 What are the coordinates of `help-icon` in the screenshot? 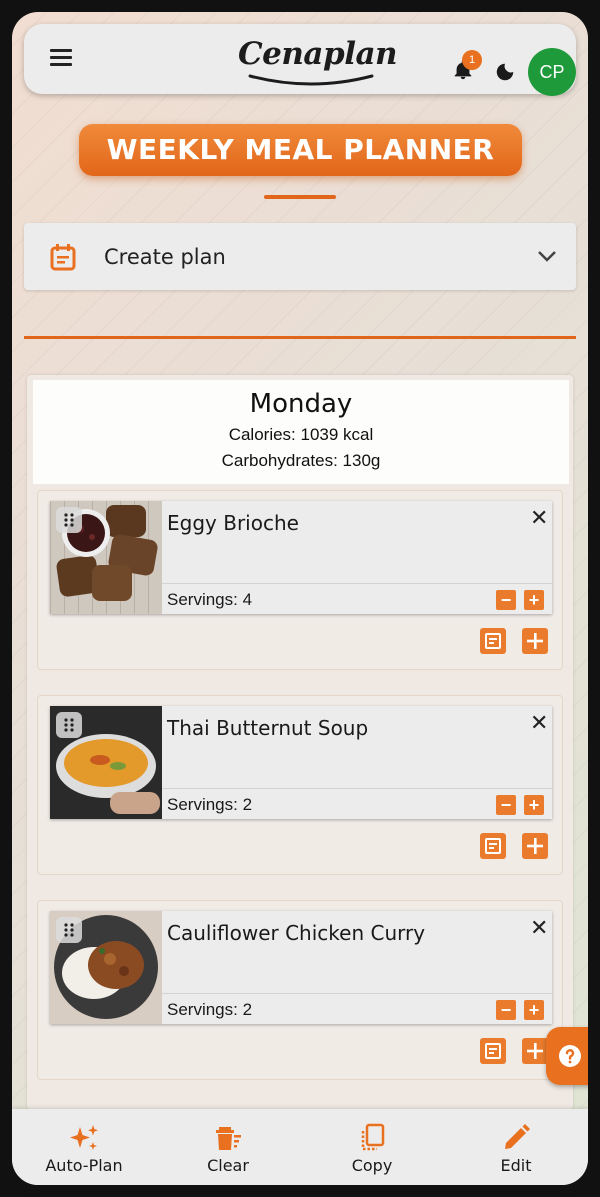 It's located at (570, 1056).